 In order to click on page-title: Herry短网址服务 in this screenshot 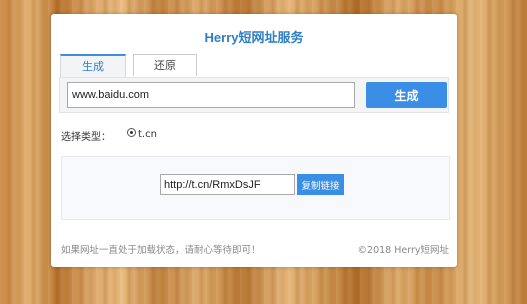, I will do `click(254, 37)`.